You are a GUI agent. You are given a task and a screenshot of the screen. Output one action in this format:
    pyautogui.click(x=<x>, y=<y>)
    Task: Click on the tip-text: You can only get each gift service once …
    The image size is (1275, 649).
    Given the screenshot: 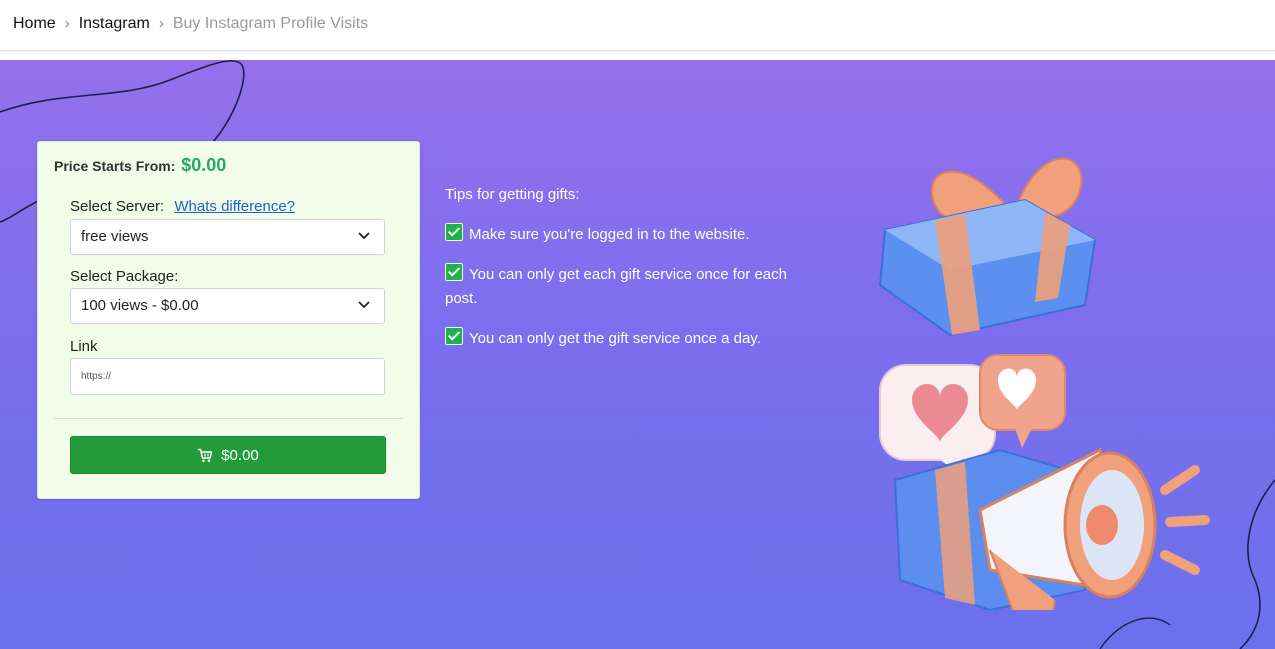 What is the action you would take?
    pyautogui.click(x=616, y=286)
    